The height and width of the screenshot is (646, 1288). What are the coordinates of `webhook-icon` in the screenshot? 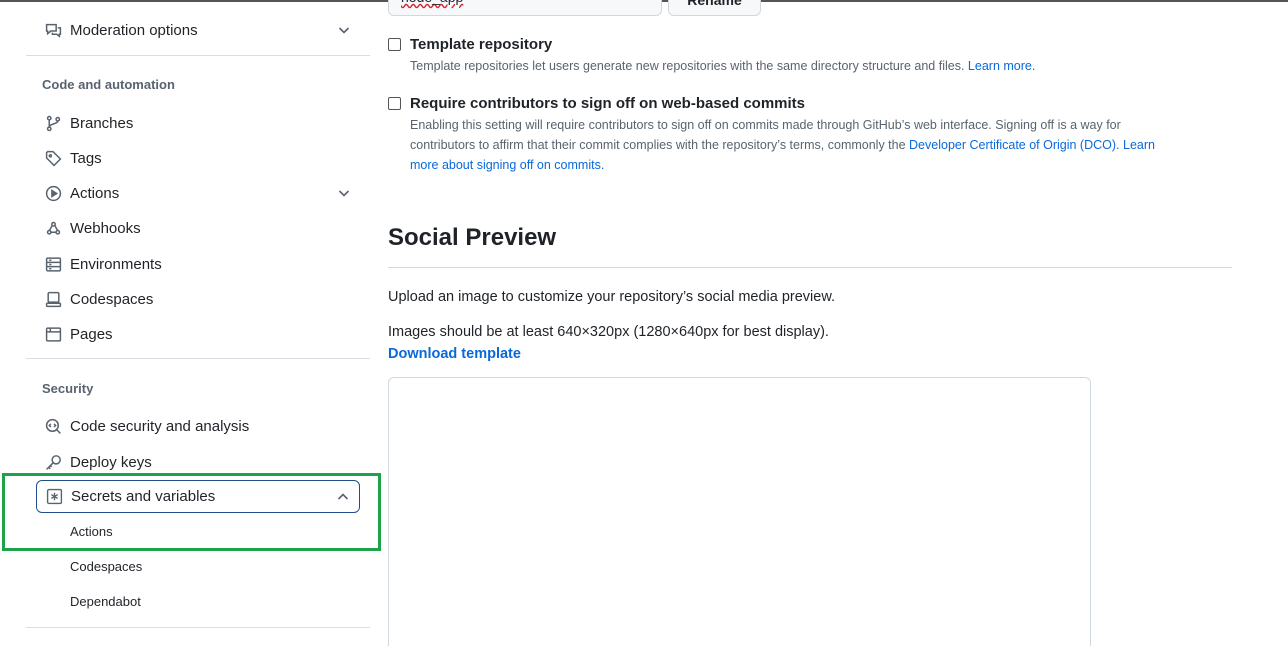 It's located at (53, 228).